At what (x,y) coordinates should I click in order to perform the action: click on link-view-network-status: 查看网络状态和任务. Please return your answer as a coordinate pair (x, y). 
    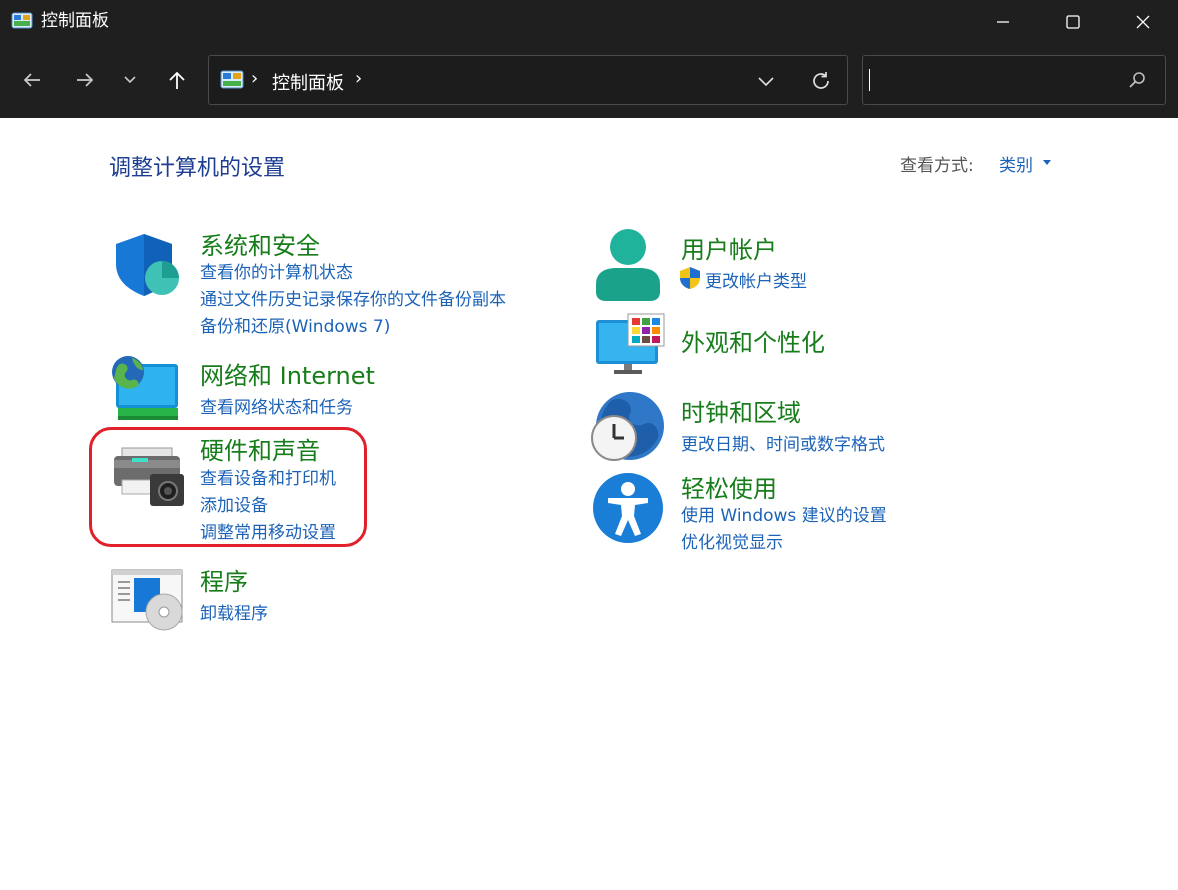
    Looking at the image, I should click on (276, 405).